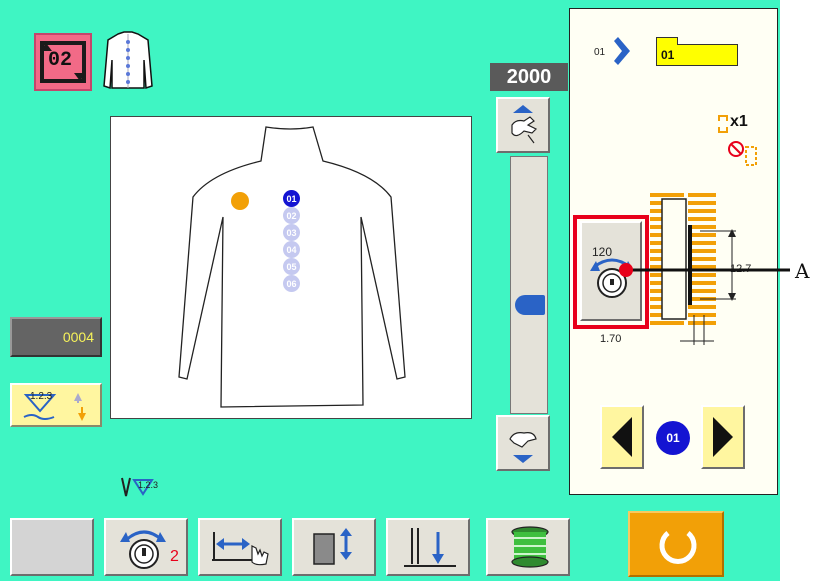  I want to click on thread-trim-button: 2, so click(146, 547).